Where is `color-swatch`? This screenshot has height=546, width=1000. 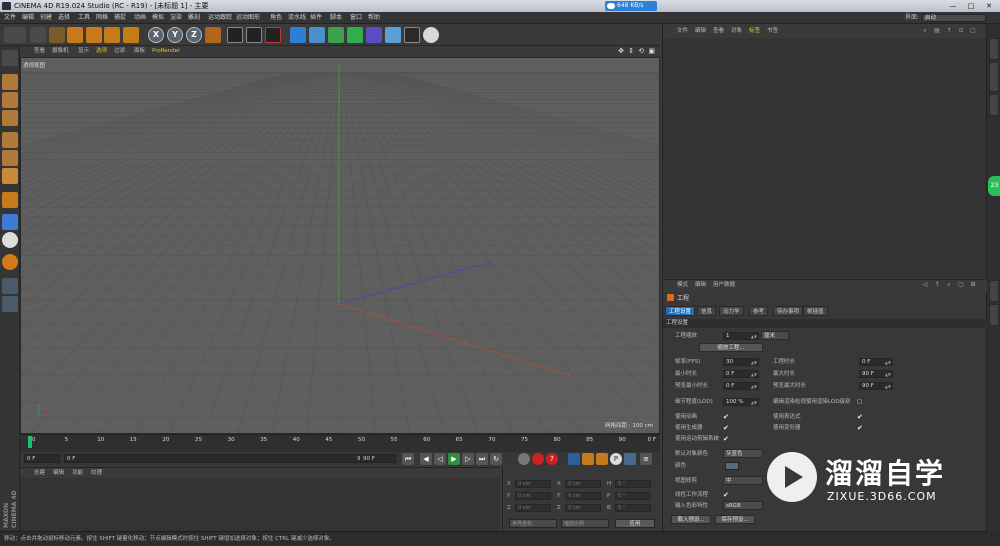
color-swatch is located at coordinates (732, 466).